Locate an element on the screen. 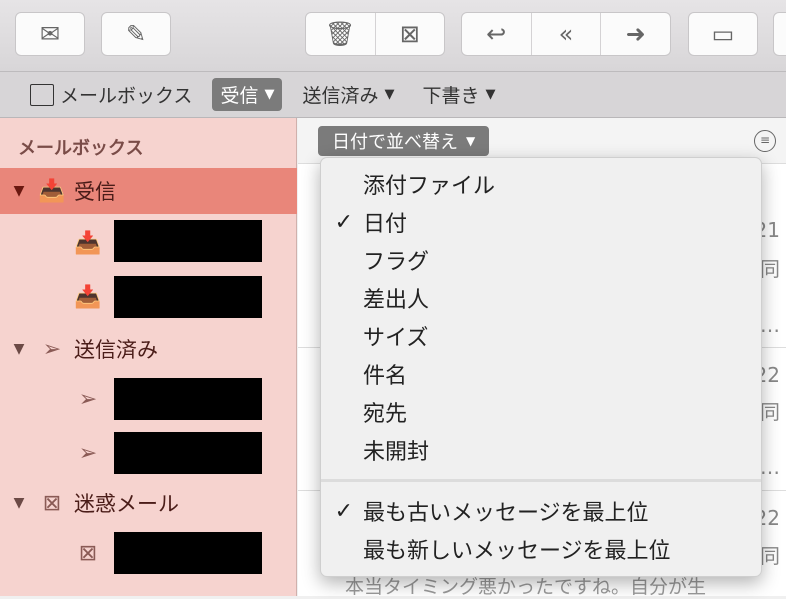  favorite-drafts: 下書き ▼ is located at coordinates (458, 94).